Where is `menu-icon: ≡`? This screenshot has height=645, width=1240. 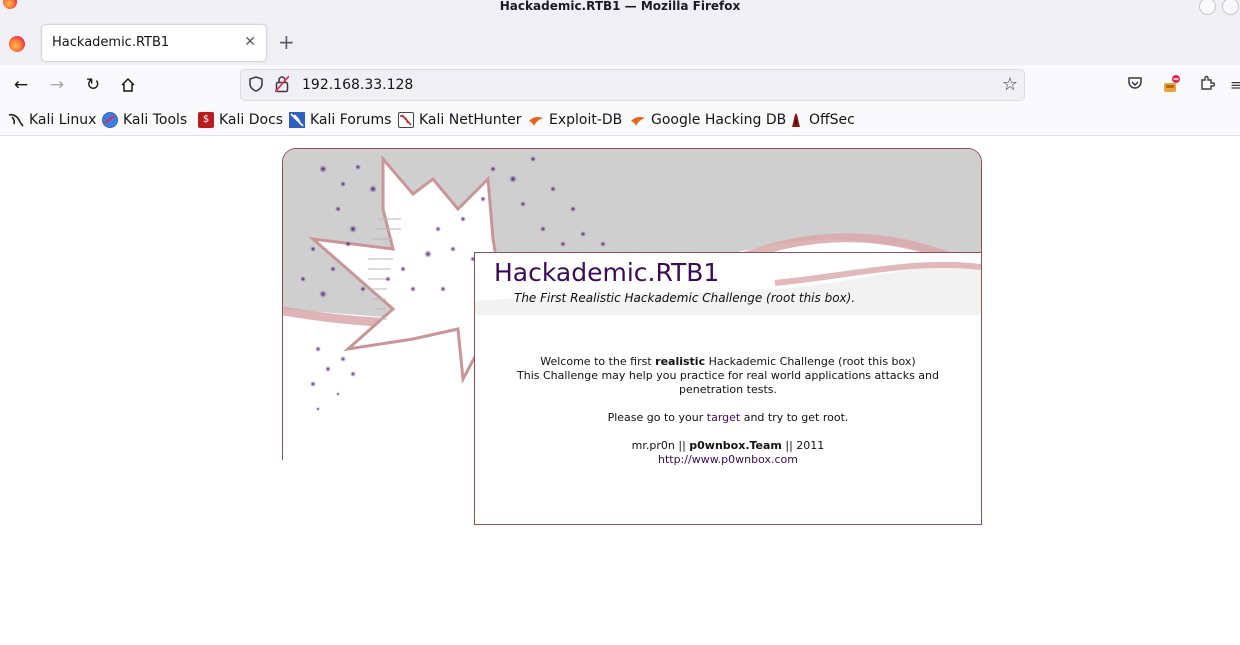 menu-icon: ≡ is located at coordinates (1235, 85).